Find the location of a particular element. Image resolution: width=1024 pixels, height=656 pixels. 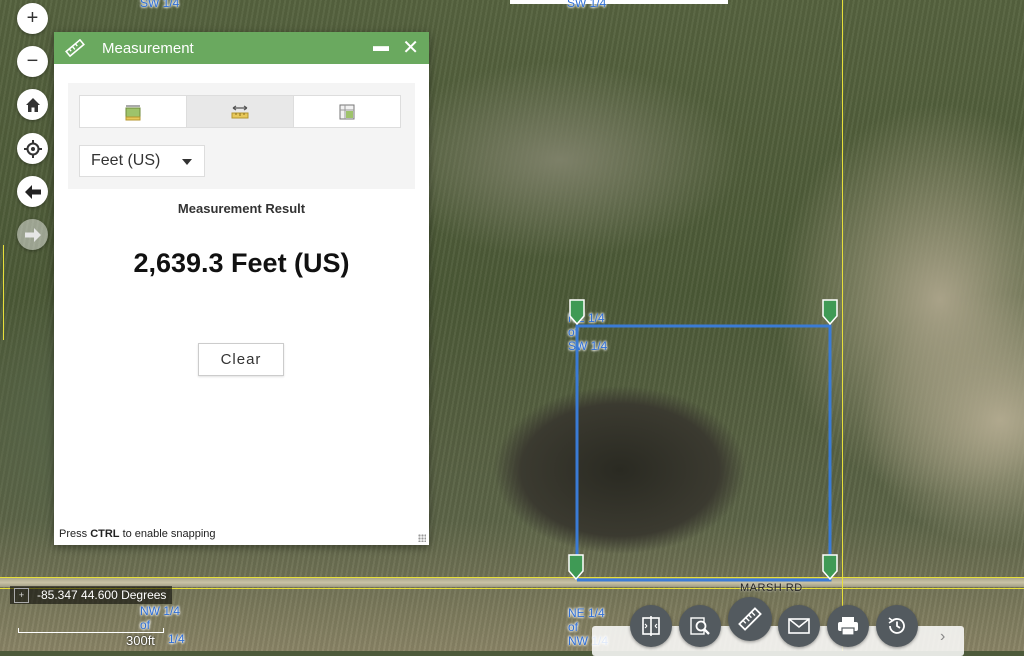

share-email-button is located at coordinates (799, 626).